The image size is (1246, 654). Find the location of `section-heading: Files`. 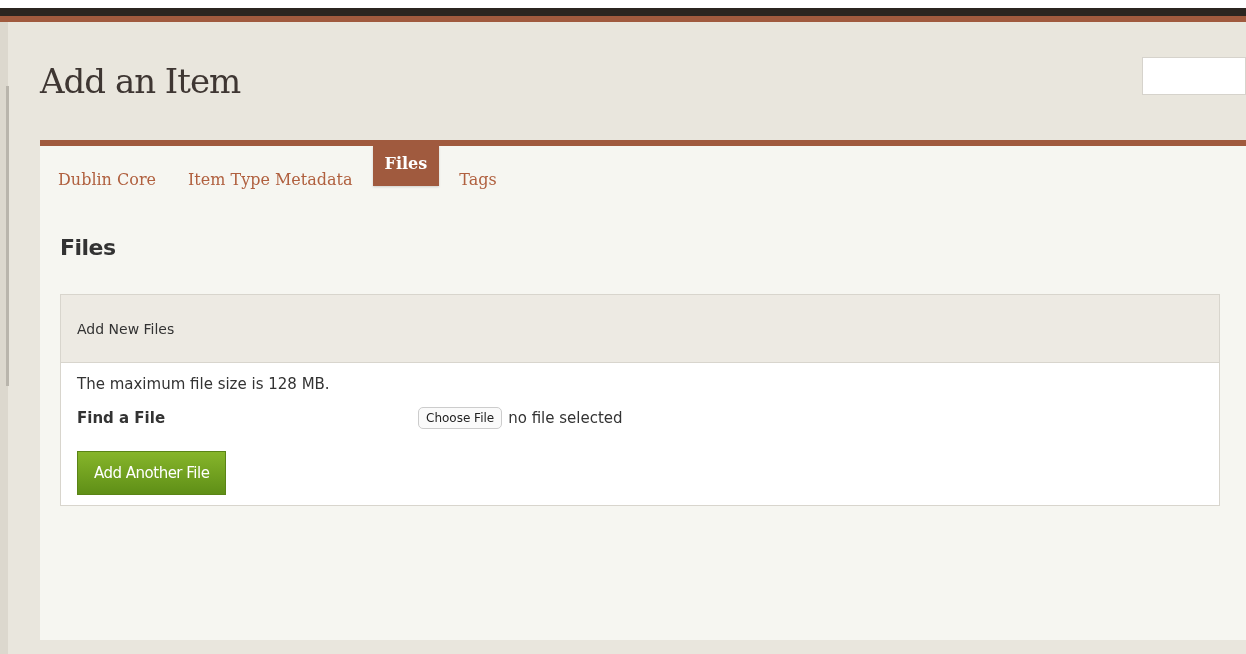

section-heading: Files is located at coordinates (88, 247).